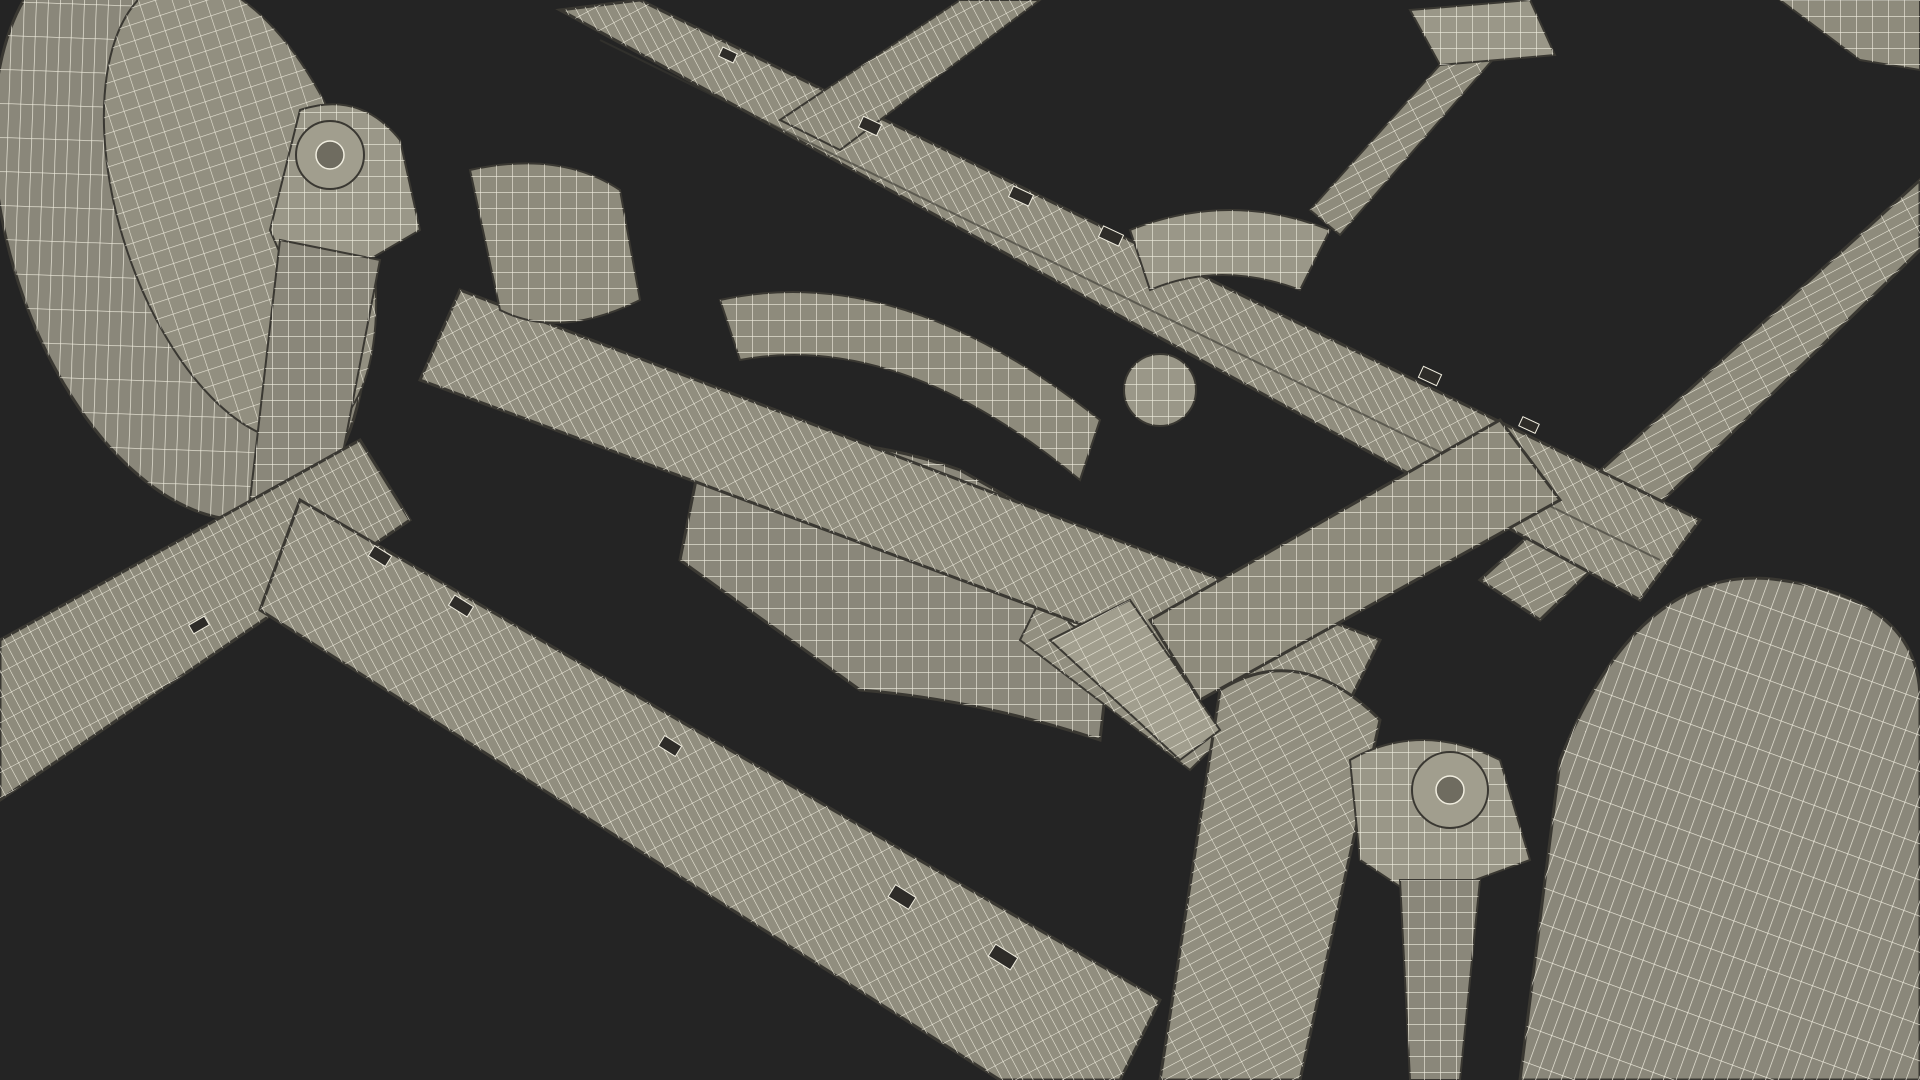 This screenshot has height=1080, width=1920. What do you see at coordinates (1698, 399) in the screenshot?
I see `right-frame-rail` at bounding box center [1698, 399].